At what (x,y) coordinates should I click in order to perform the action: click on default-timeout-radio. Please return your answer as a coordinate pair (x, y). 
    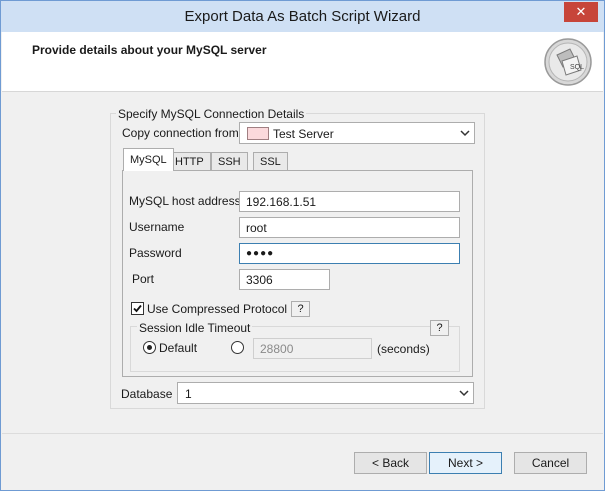
    Looking at the image, I should click on (149, 347).